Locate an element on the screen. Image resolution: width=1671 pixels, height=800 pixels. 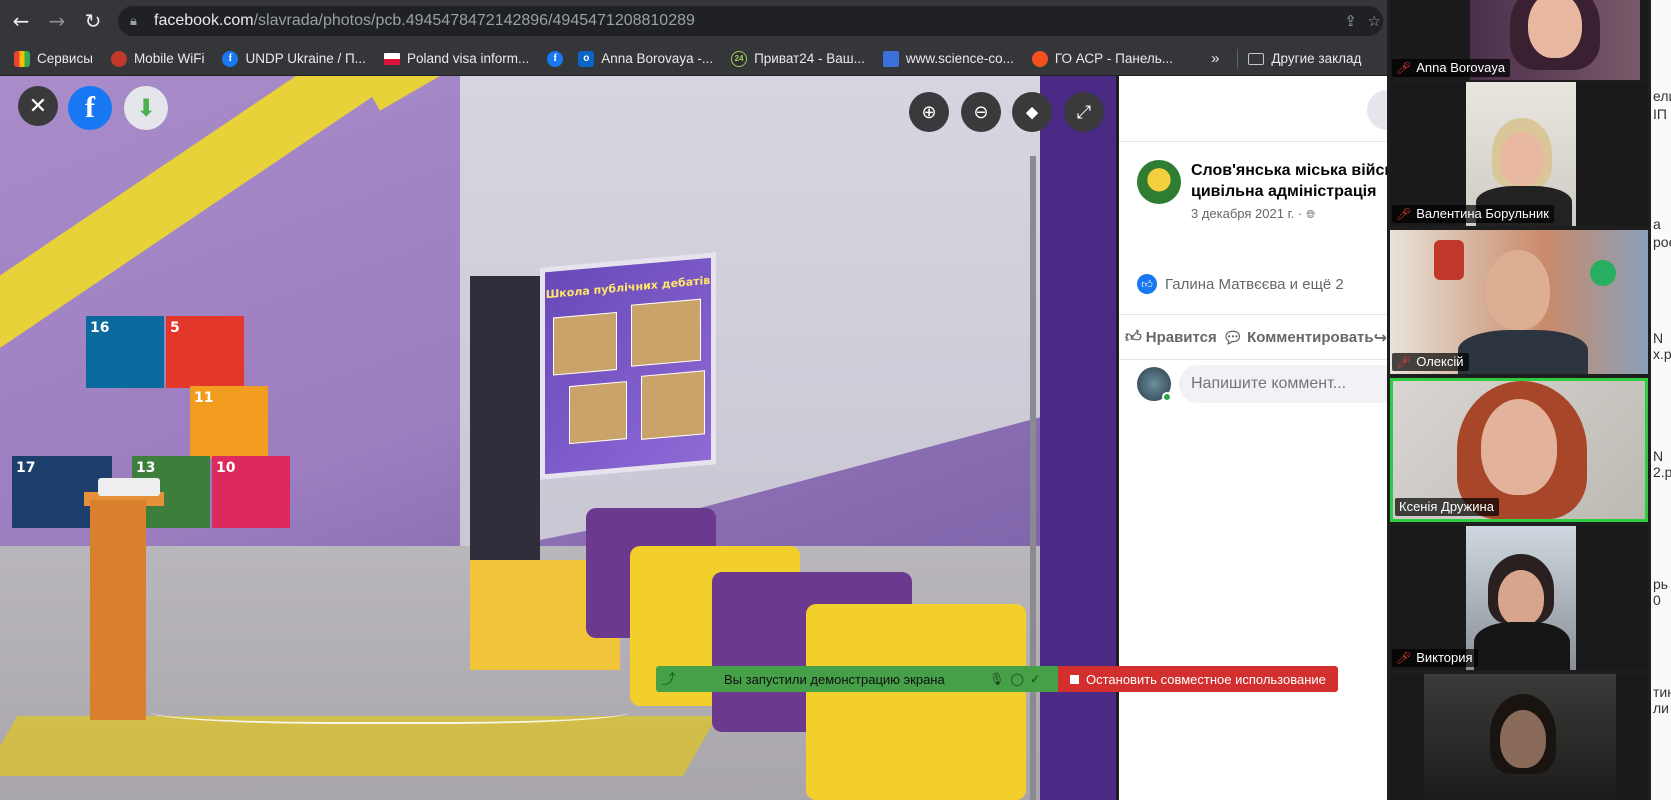
share-status-text: Вы запустили демонстрацию экрана is located at coordinates (834, 679).